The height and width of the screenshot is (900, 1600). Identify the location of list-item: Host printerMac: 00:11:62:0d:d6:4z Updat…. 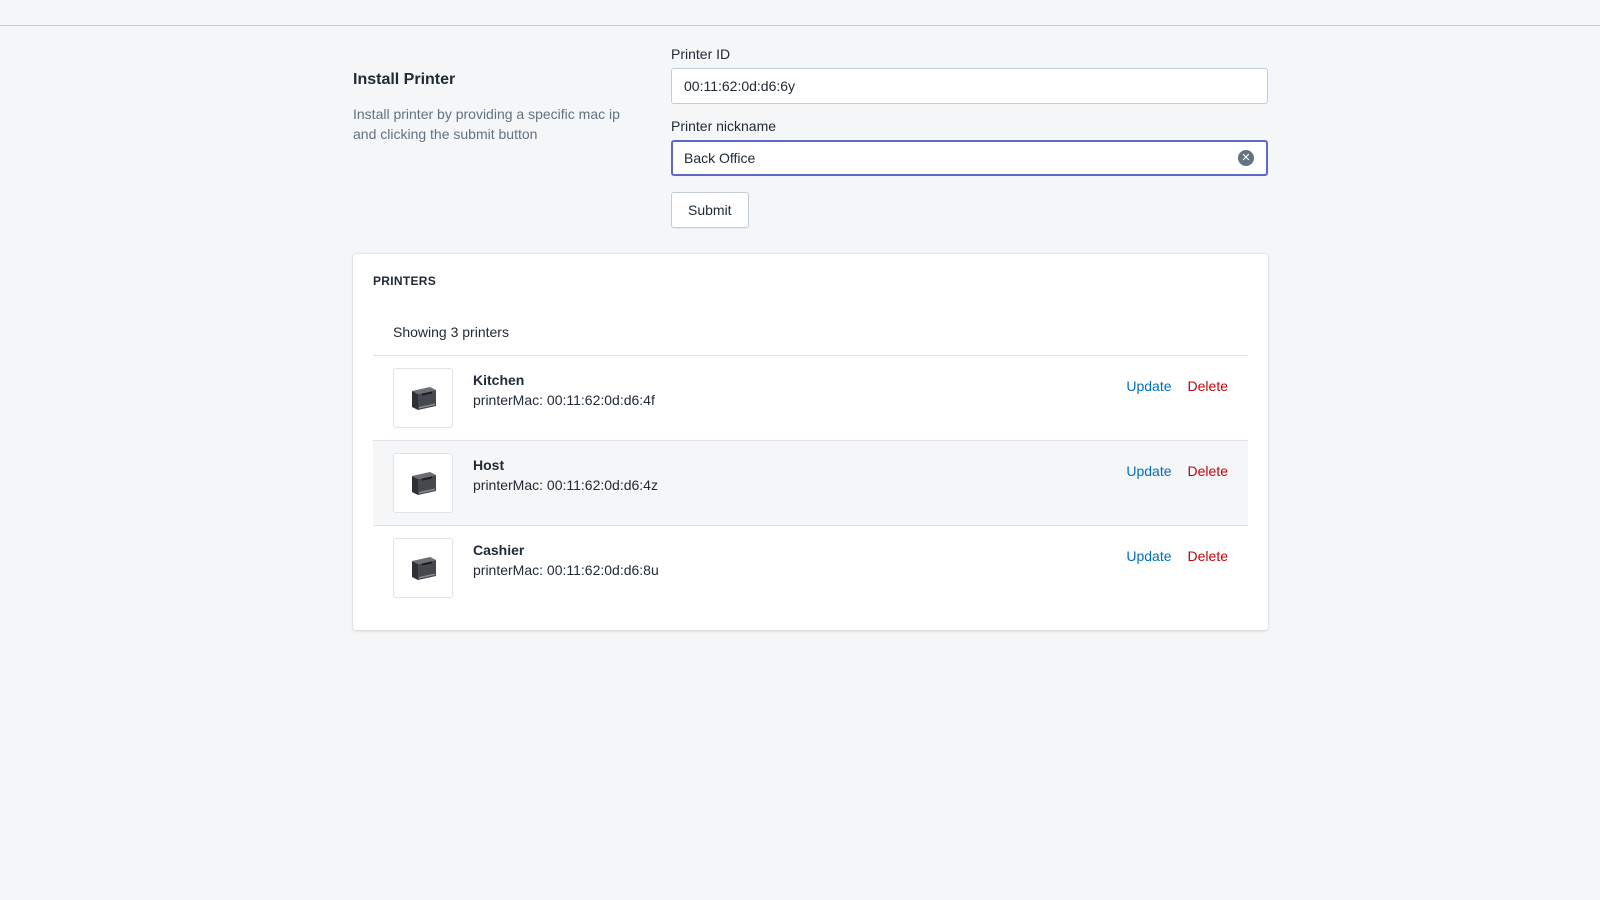
(810, 483).